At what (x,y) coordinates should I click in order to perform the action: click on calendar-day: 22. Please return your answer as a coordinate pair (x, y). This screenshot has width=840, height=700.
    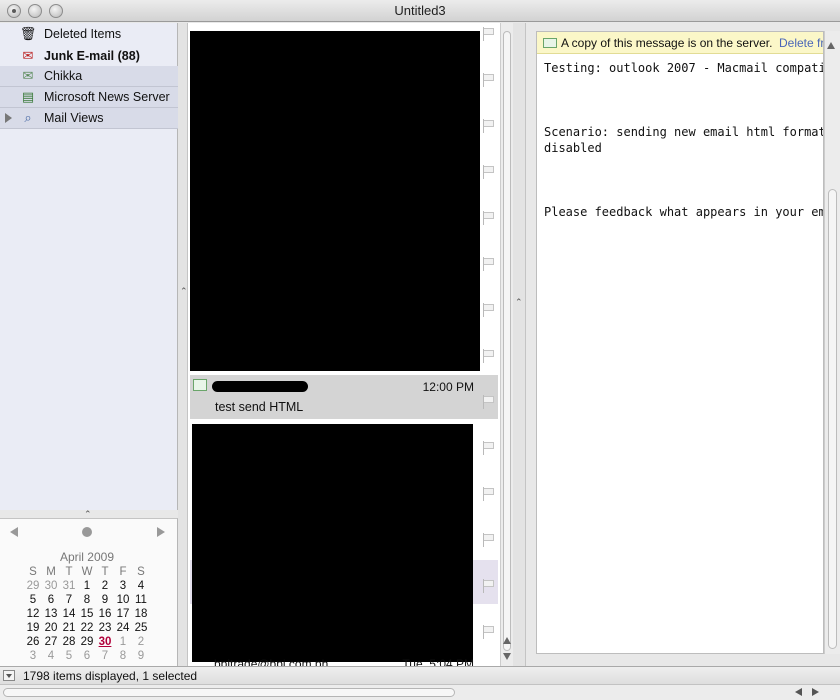
    Looking at the image, I should click on (87, 629).